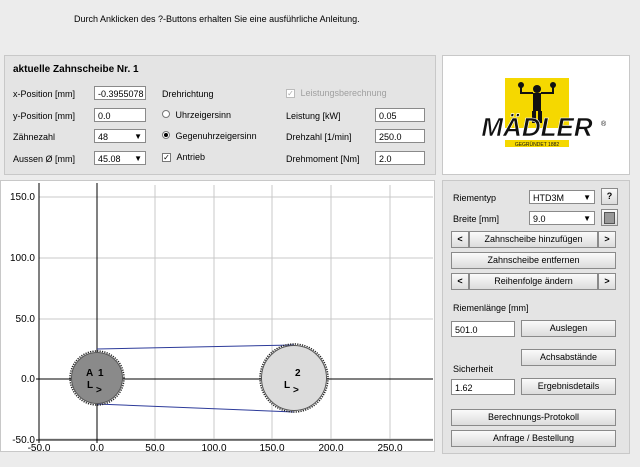 This screenshot has height=467, width=640. I want to click on pulley-1-number: 1, so click(101, 373).